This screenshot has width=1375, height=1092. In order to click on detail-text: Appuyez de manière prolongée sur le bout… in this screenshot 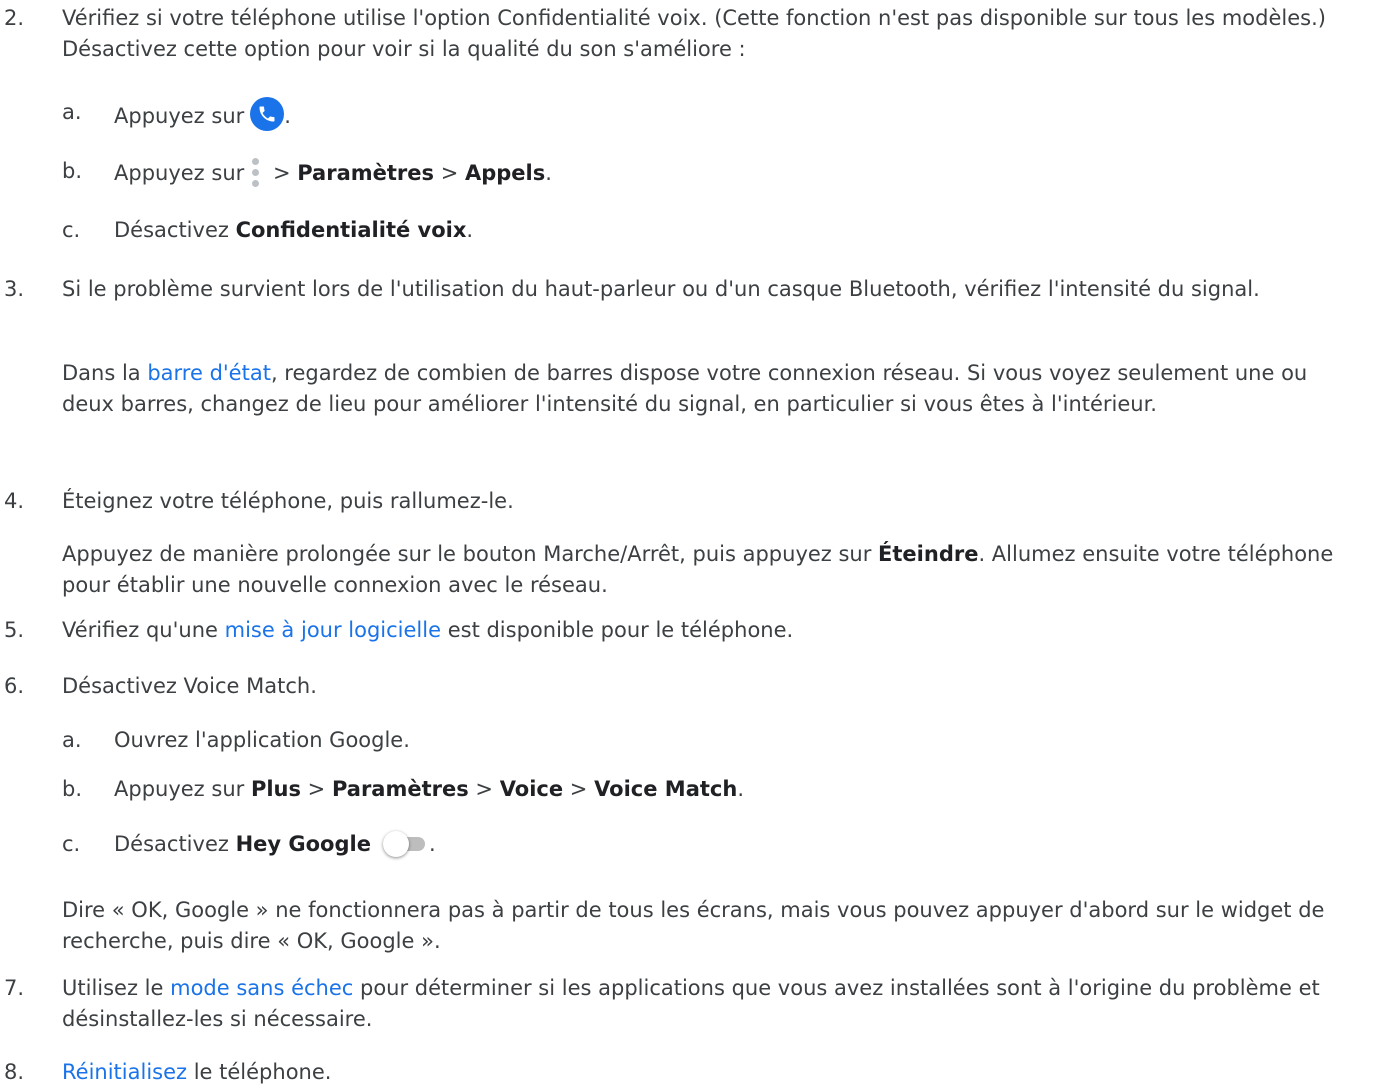, I will do `click(470, 554)`.